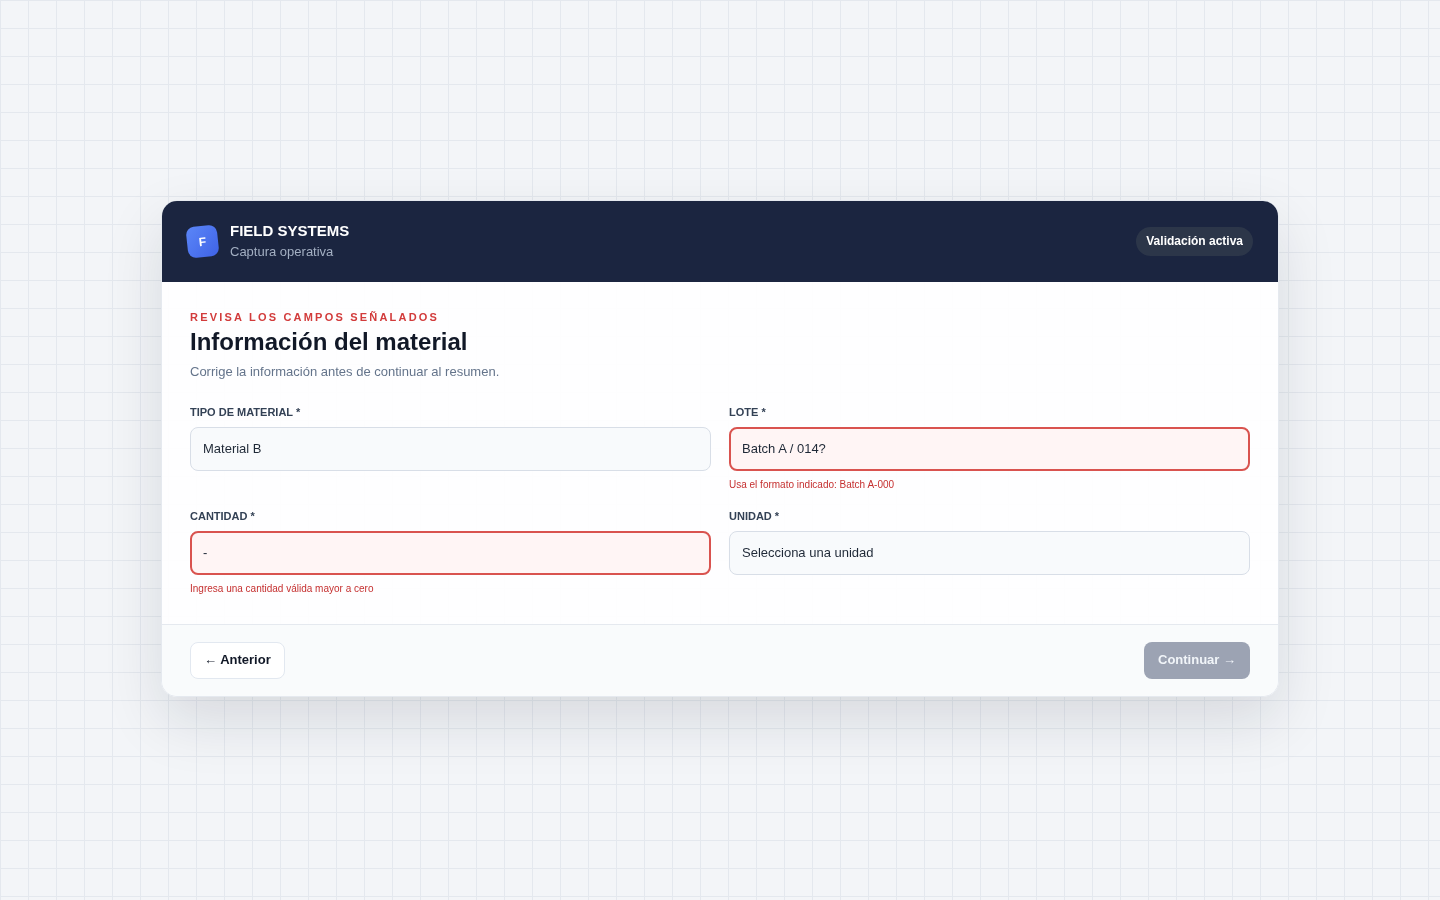 The height and width of the screenshot is (900, 1440). What do you see at coordinates (237, 660) in the screenshot?
I see `back-button: ← Anterior` at bounding box center [237, 660].